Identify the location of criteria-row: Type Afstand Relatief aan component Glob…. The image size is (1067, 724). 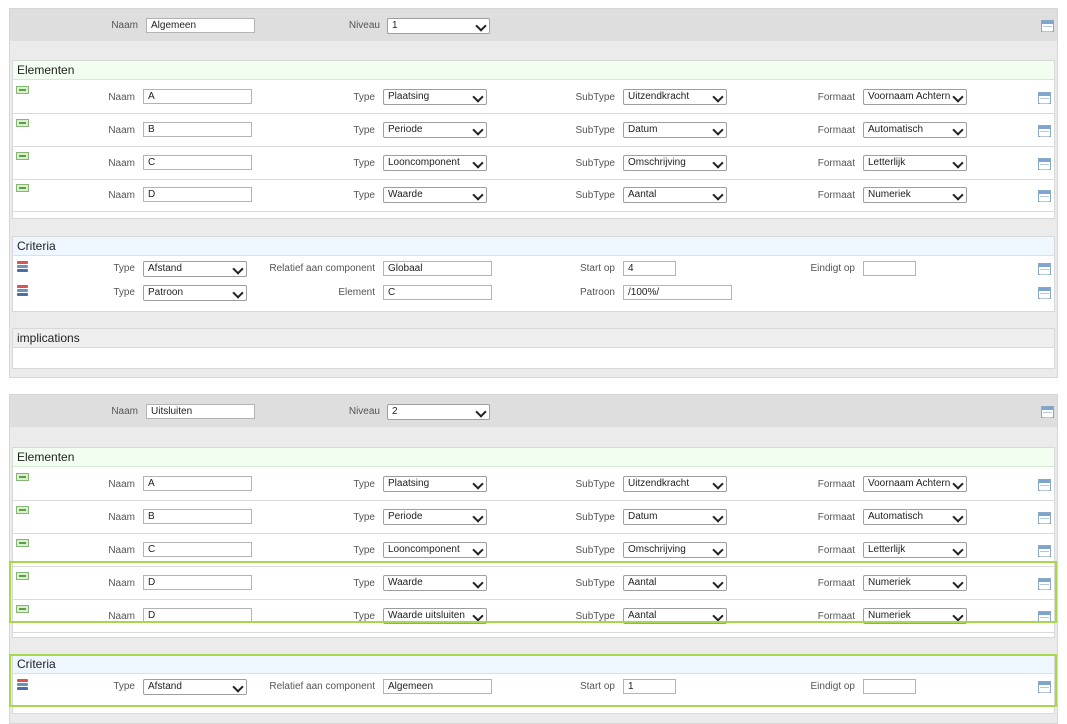
(533, 269).